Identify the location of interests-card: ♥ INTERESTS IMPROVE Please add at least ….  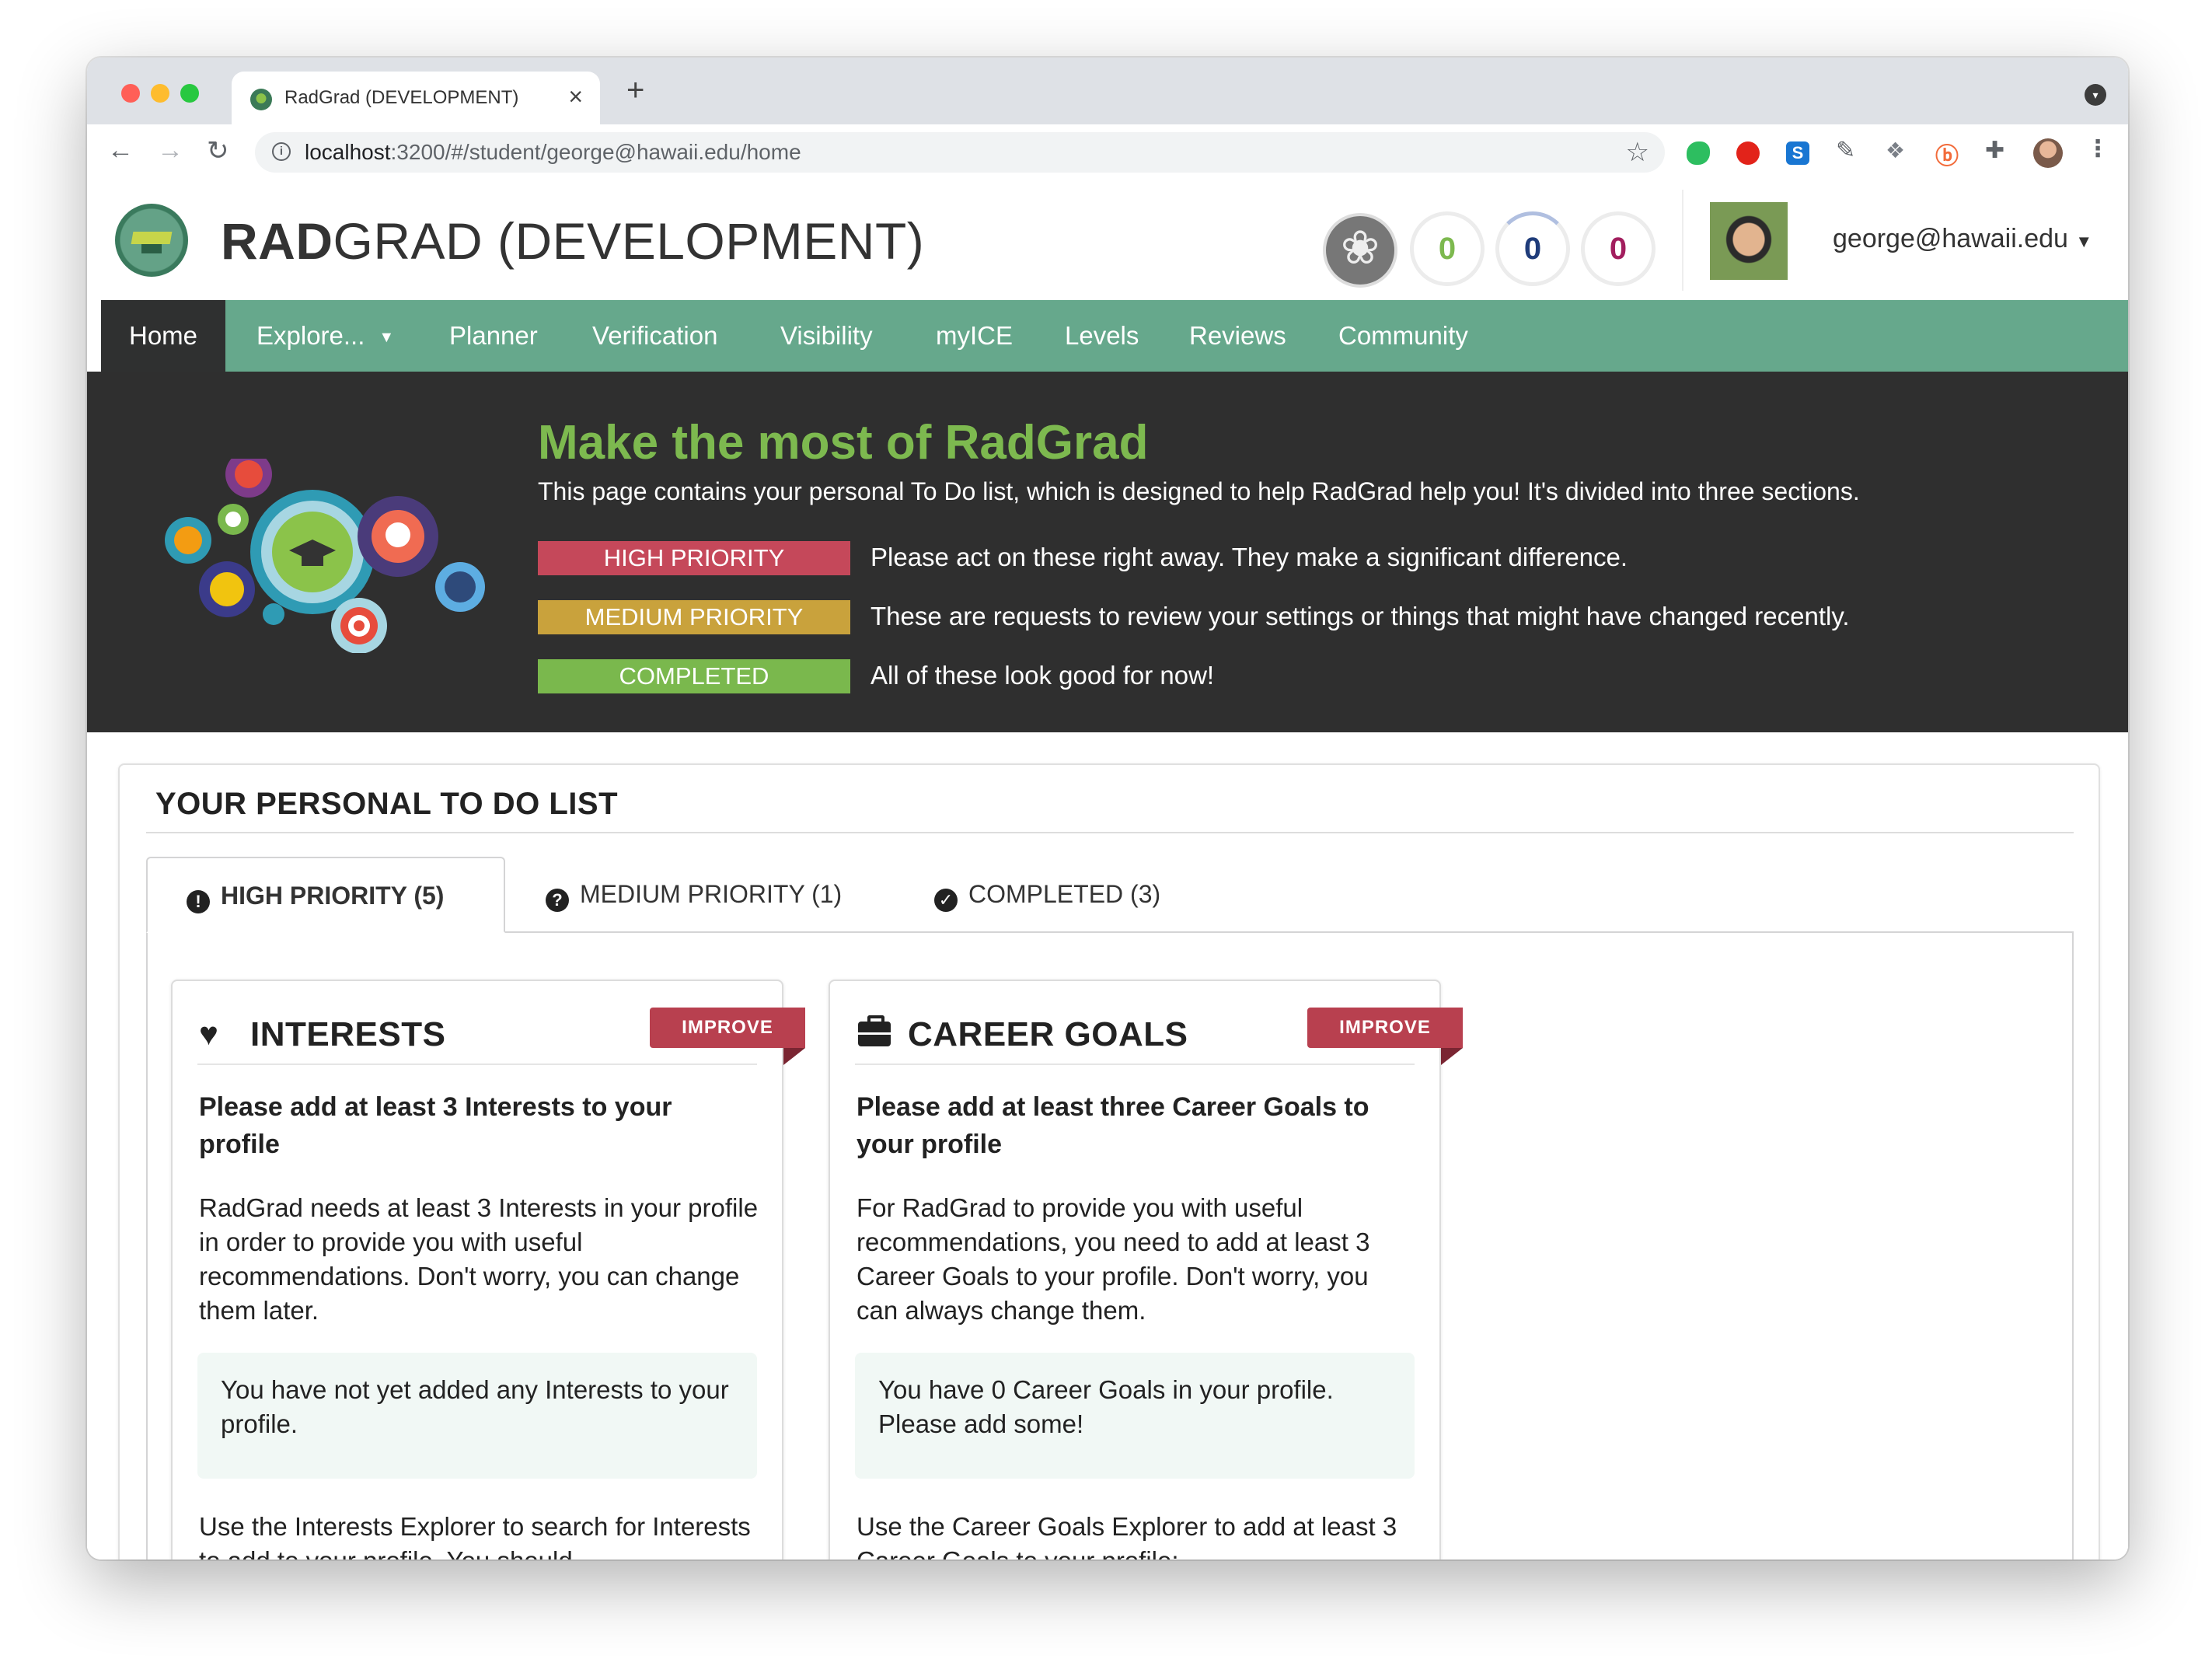
(488, 1269).